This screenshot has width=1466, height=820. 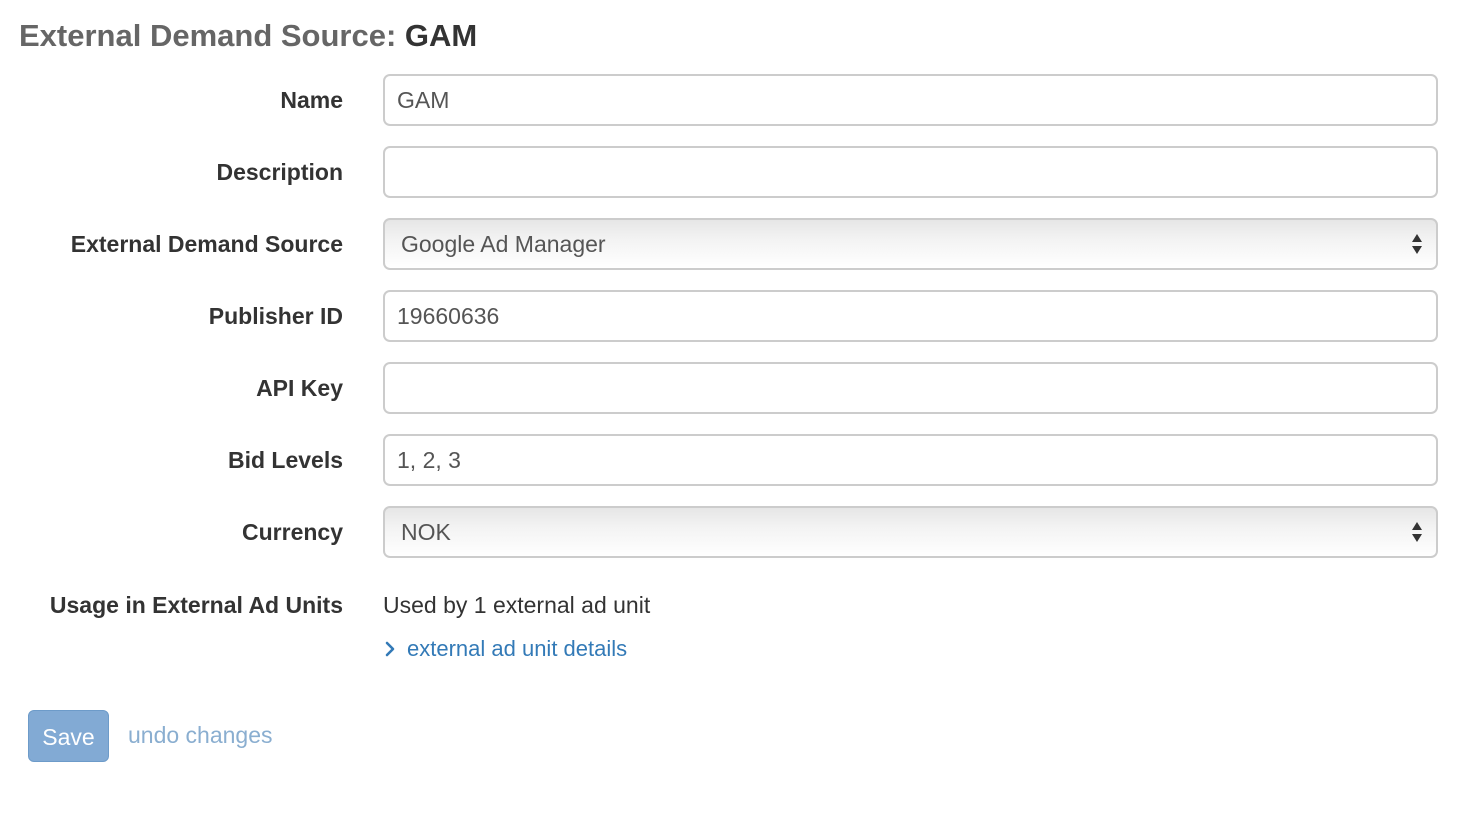 What do you see at coordinates (910, 460) in the screenshot?
I see `bid-levels-input` at bounding box center [910, 460].